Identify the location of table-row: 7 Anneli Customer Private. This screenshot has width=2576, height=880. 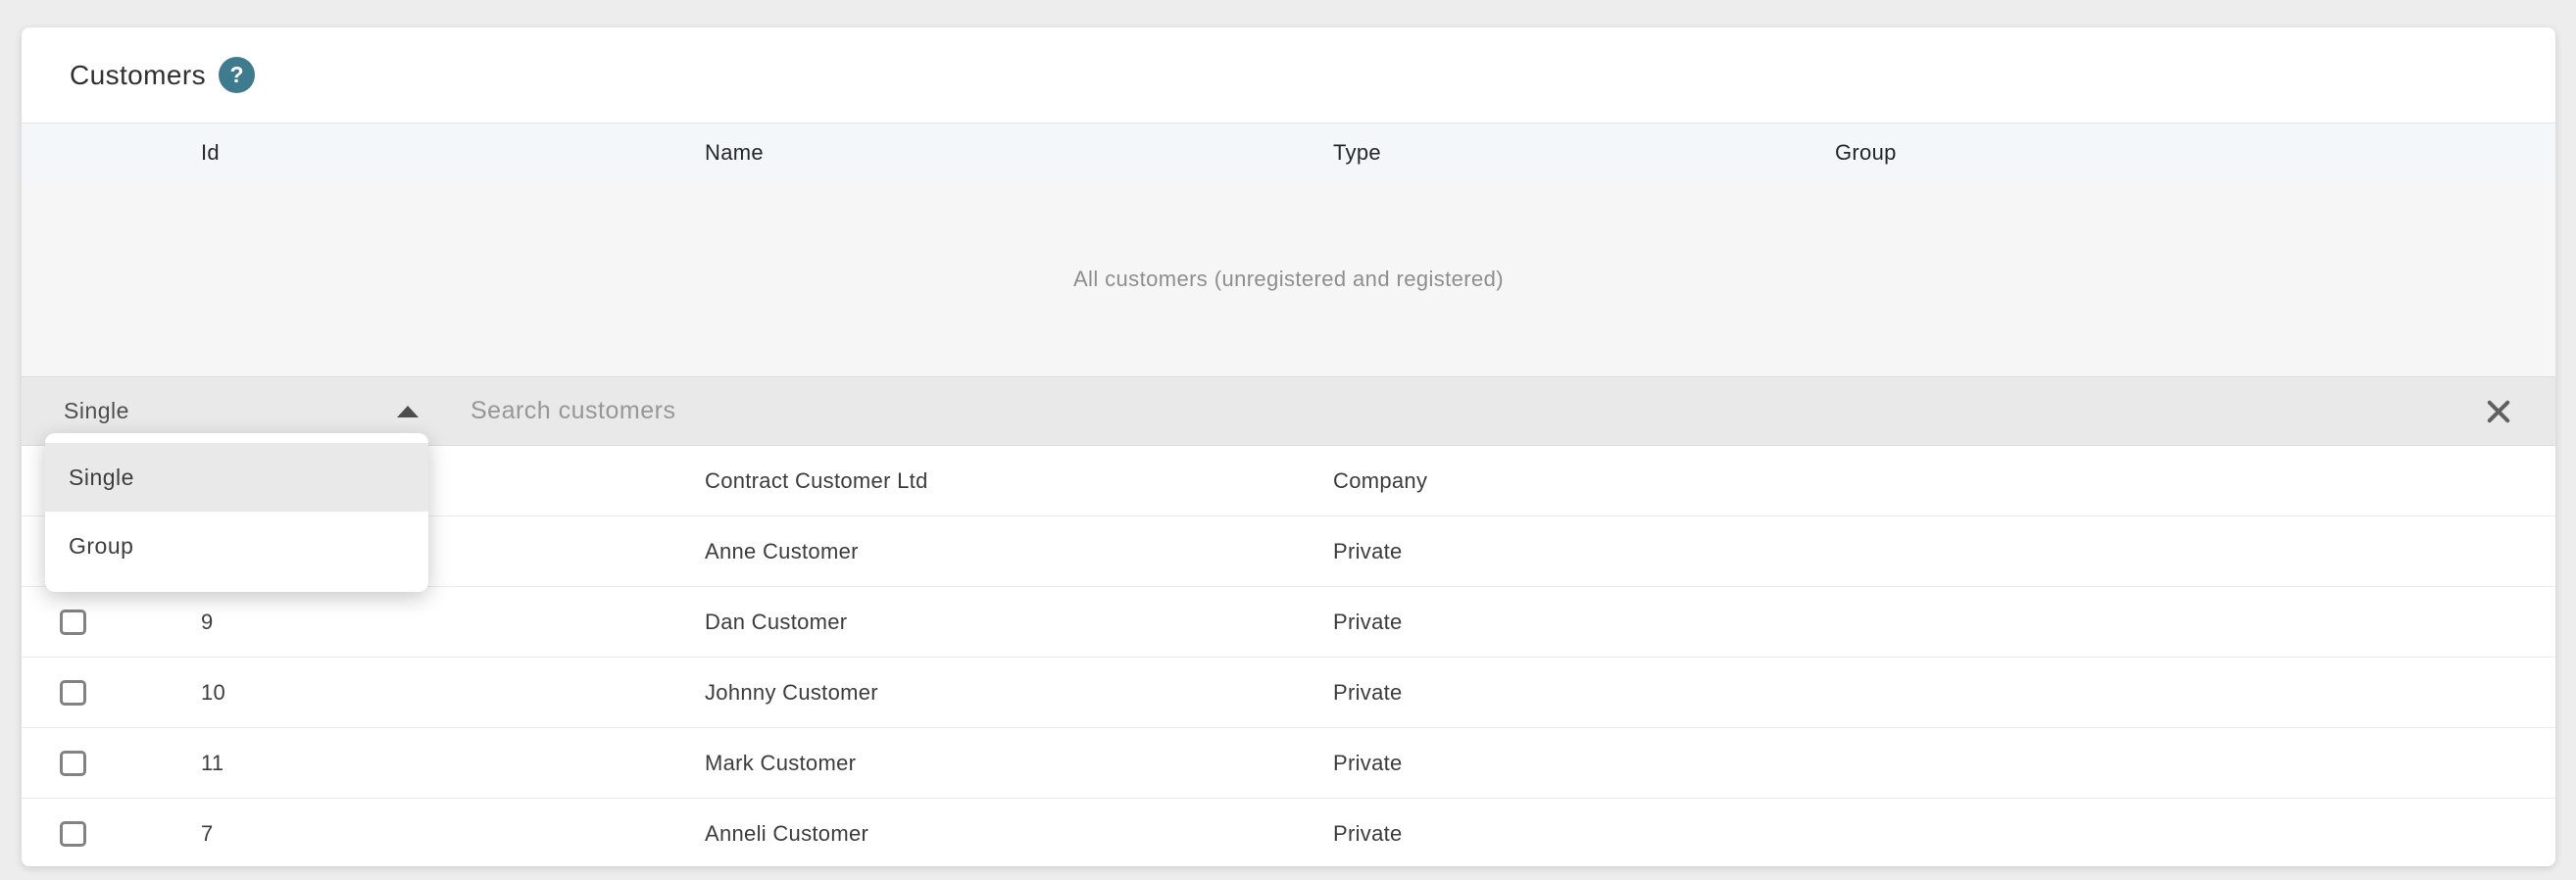
(1288, 832).